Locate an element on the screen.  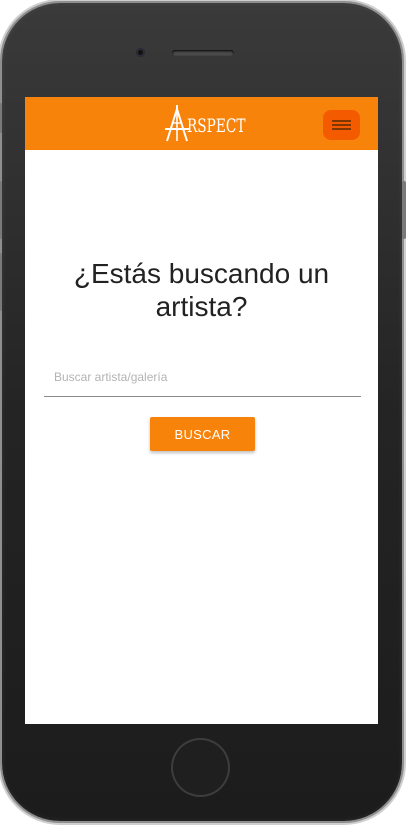
page-title: ¿Estás buscando un artista? is located at coordinates (201, 290).